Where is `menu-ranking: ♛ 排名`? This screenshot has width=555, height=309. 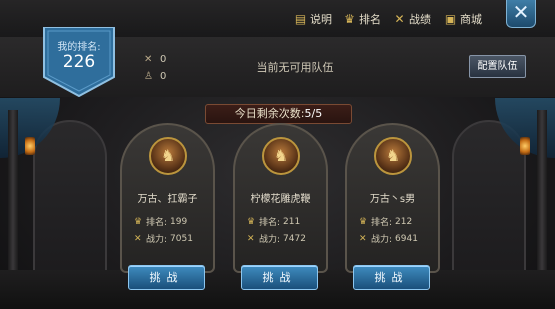
menu-ranking: ♛ 排名 is located at coordinates (362, 19).